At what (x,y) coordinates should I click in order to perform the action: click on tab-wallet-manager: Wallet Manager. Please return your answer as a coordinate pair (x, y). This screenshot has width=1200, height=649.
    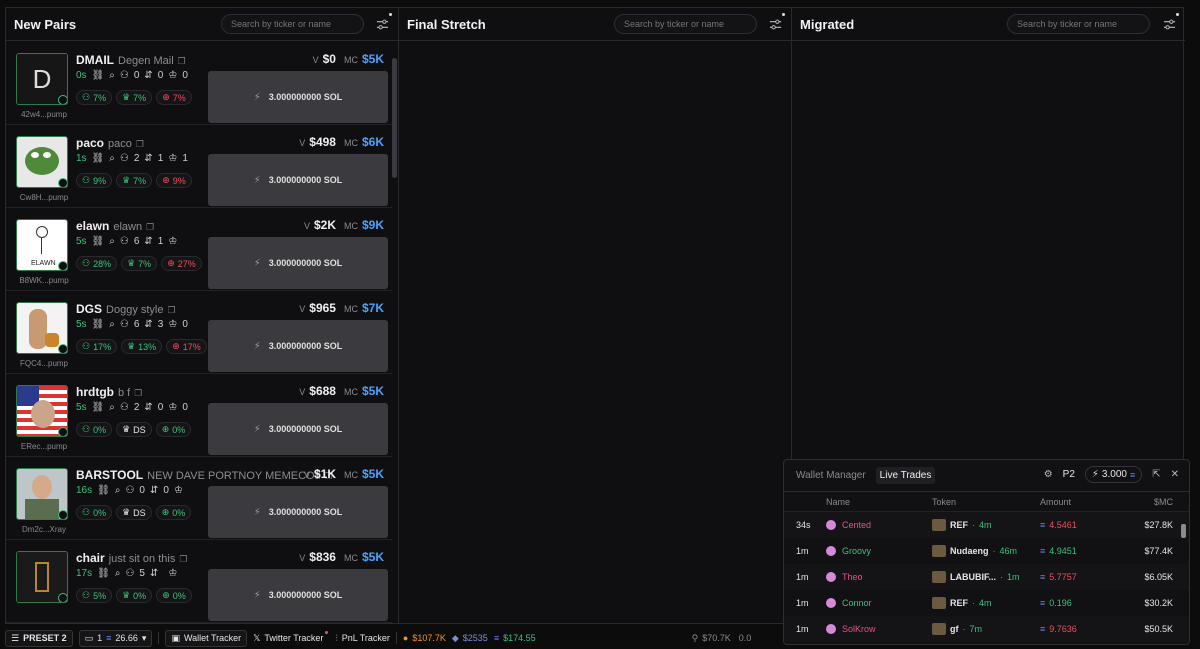
    Looking at the image, I should click on (831, 475).